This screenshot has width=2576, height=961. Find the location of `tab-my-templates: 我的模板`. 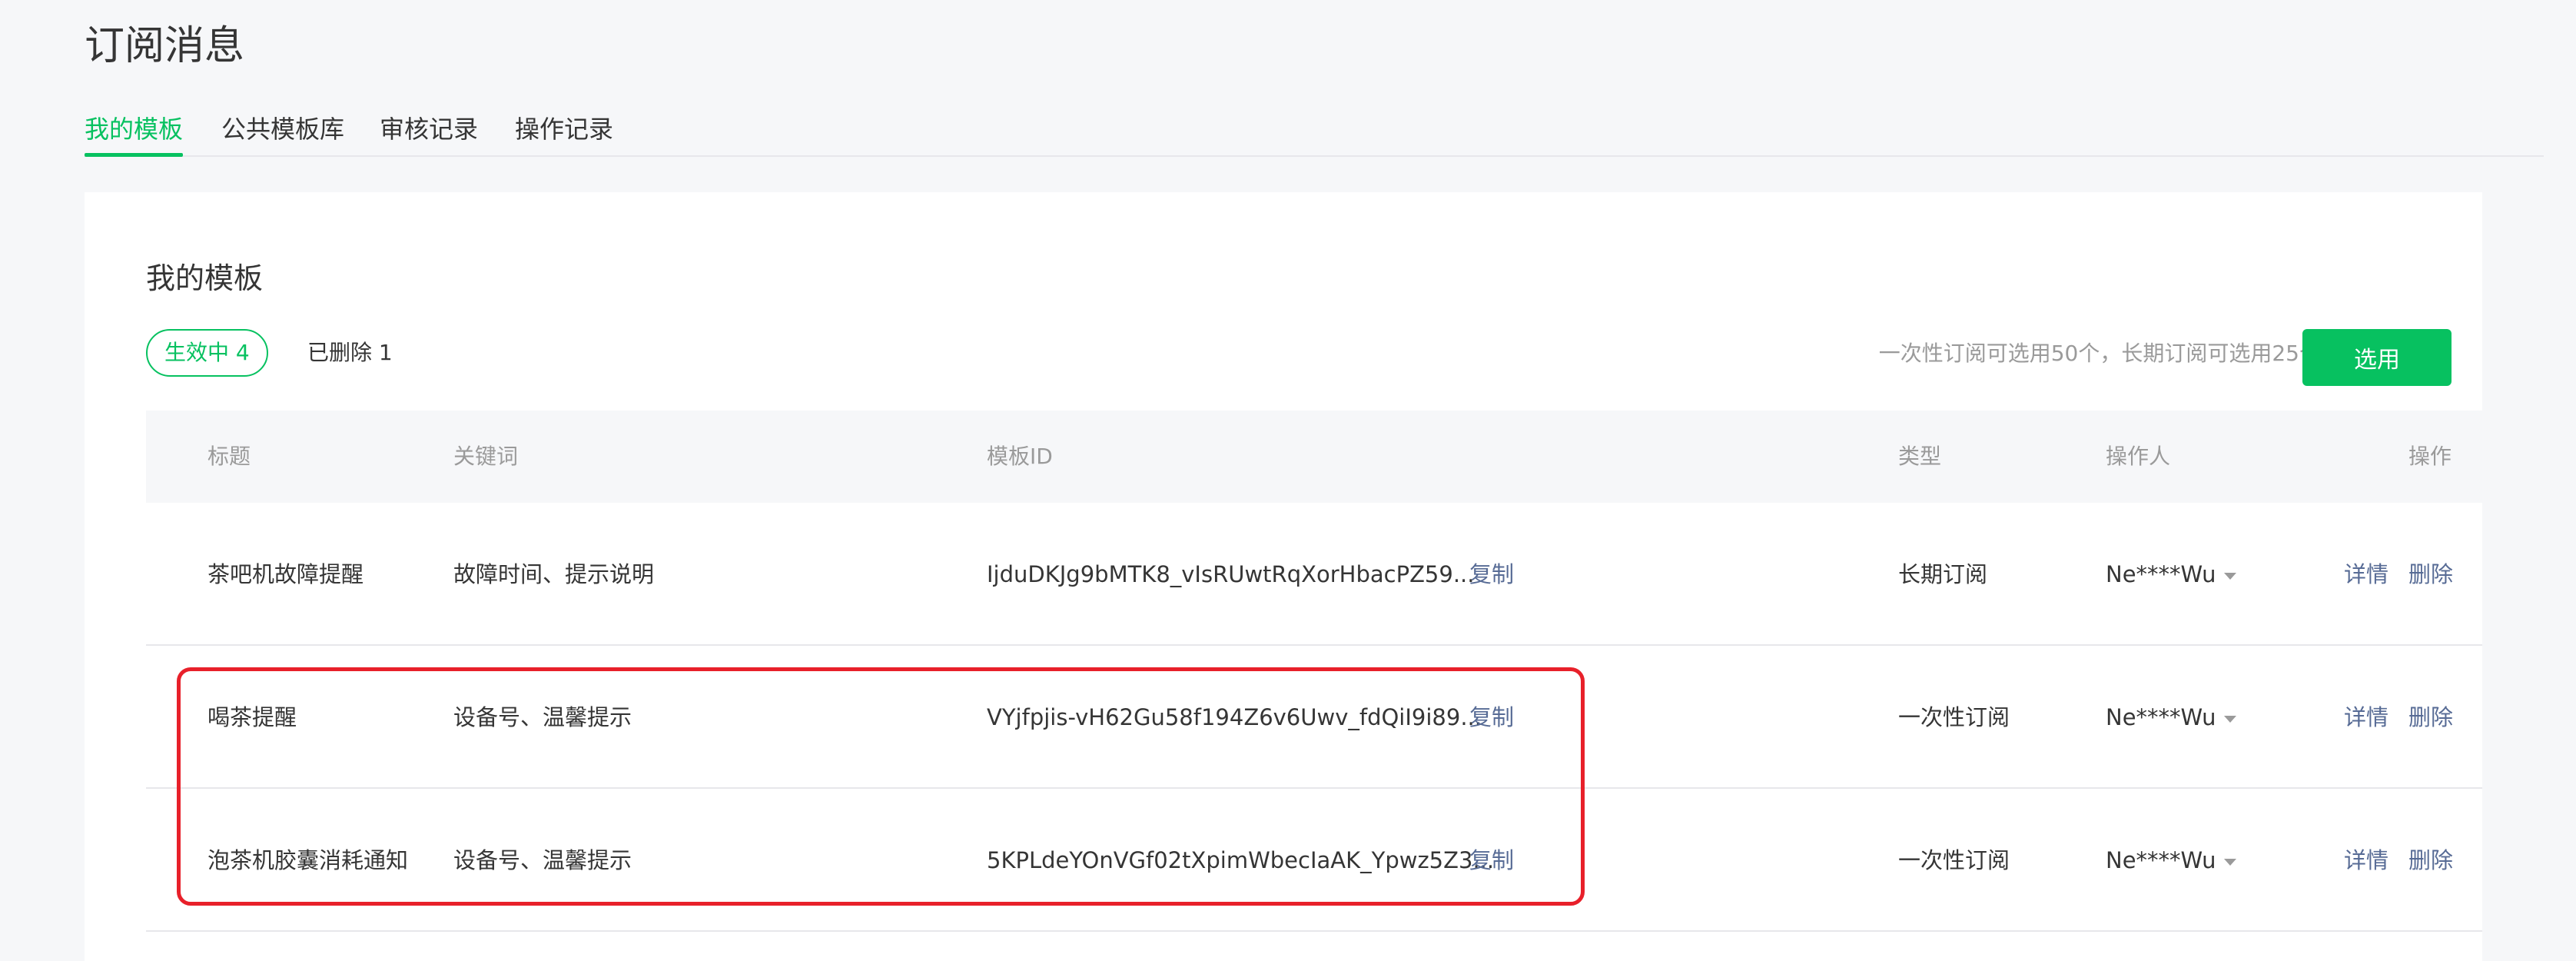

tab-my-templates: 我的模板 is located at coordinates (134, 132).